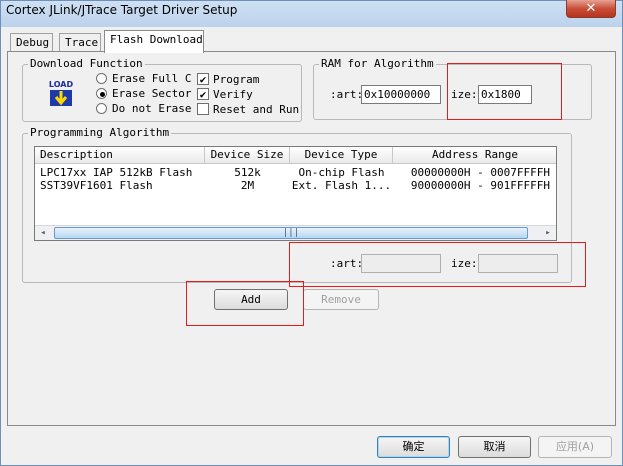 The width and height of the screenshot is (623, 466). I want to click on erase-full-chip-radio, so click(101, 78).